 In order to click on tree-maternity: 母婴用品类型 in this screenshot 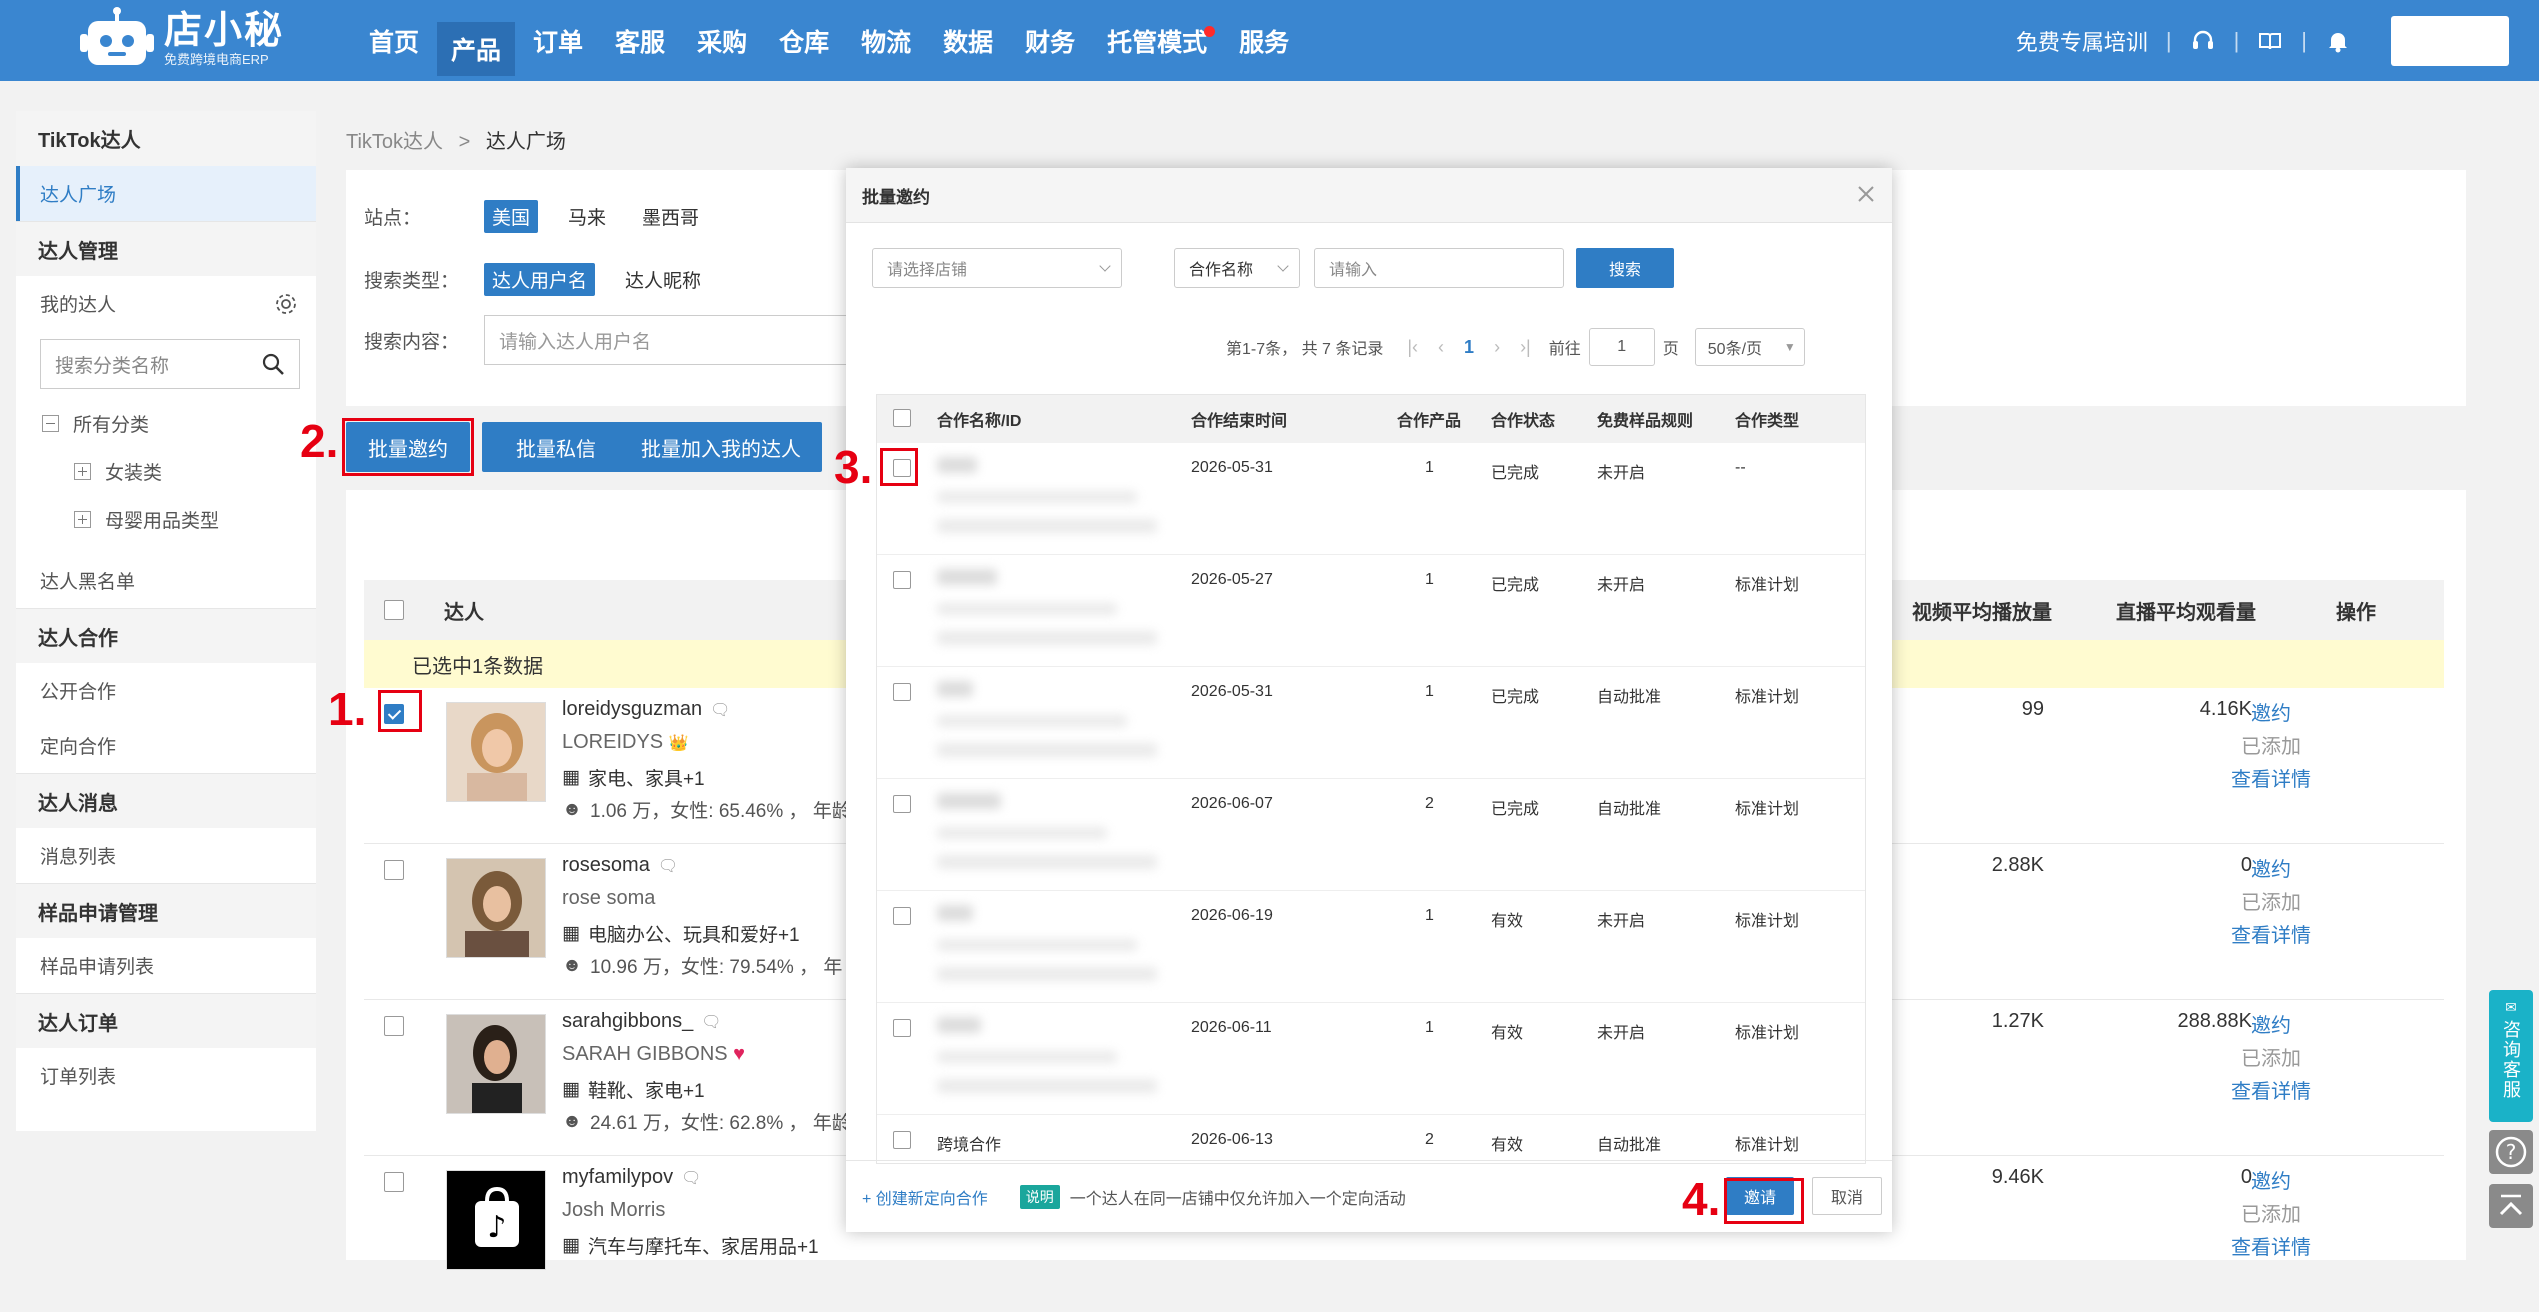, I will do `click(166, 519)`.